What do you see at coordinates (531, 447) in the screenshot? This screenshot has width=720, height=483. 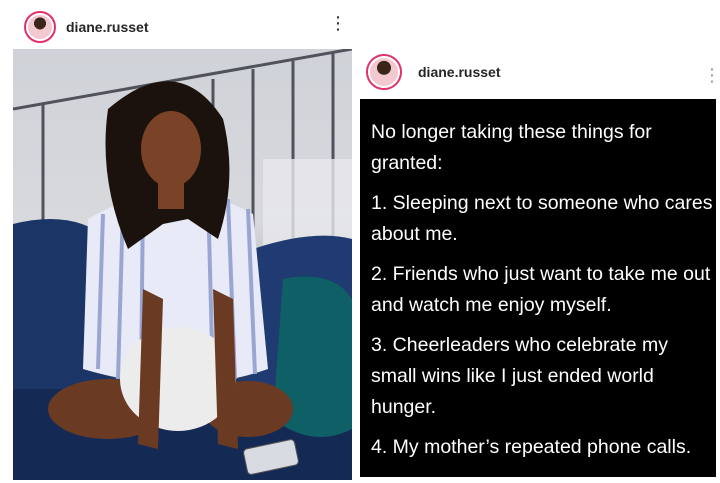 I see `list-item-4: 4. My mother’s repeated phone calls.` at bounding box center [531, 447].